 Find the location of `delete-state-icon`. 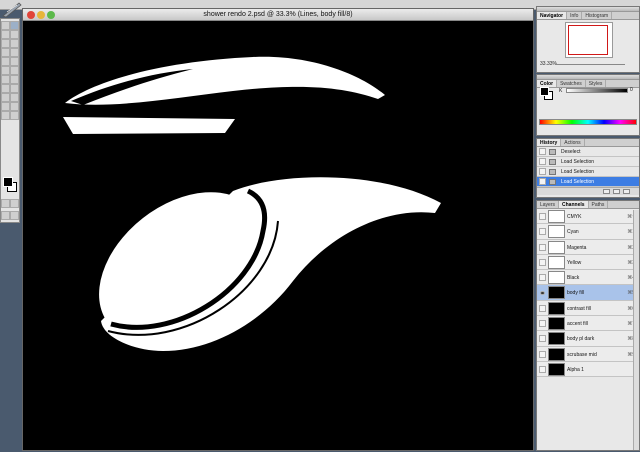

delete-state-icon is located at coordinates (626, 191).